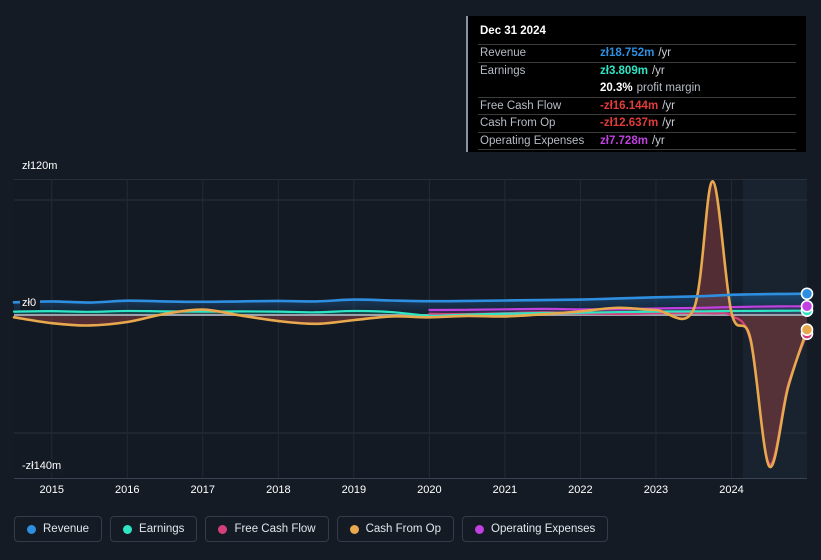  I want to click on x-axis-tick-label: 2020, so click(429, 490).